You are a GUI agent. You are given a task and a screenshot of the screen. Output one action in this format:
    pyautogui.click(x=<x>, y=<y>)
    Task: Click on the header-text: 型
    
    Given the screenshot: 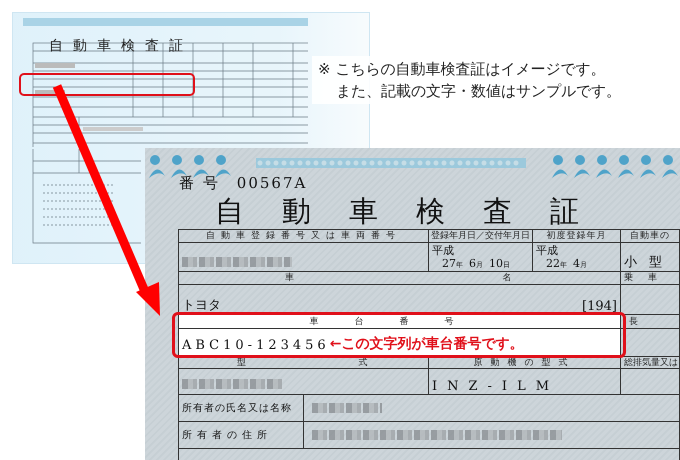 What is the action you would take?
    pyautogui.click(x=242, y=363)
    